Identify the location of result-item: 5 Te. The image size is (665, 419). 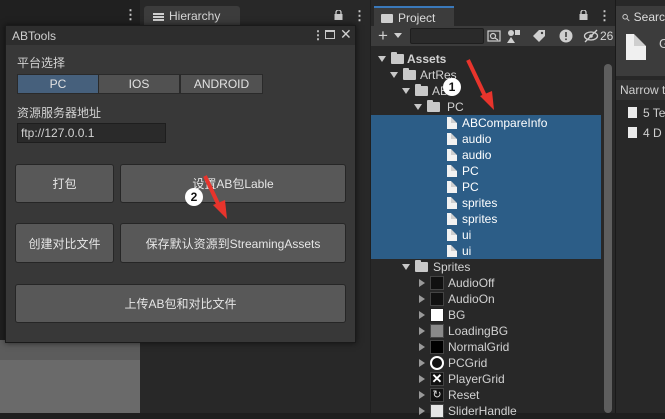
(654, 113).